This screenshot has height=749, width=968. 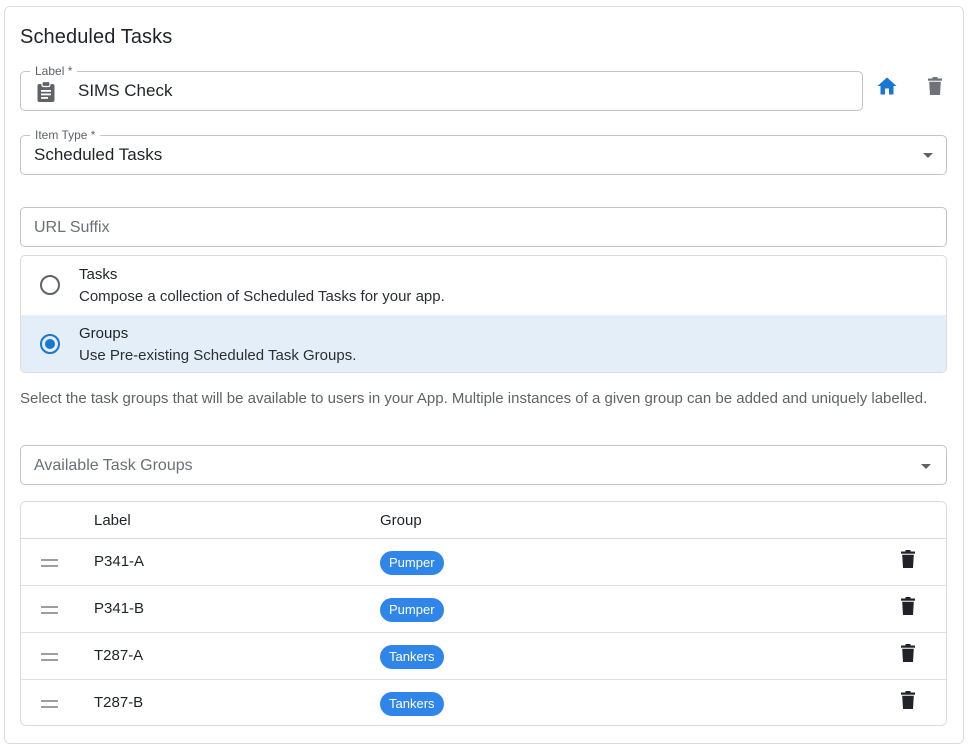 I want to click on column-header-group: Group, so click(x=401, y=520).